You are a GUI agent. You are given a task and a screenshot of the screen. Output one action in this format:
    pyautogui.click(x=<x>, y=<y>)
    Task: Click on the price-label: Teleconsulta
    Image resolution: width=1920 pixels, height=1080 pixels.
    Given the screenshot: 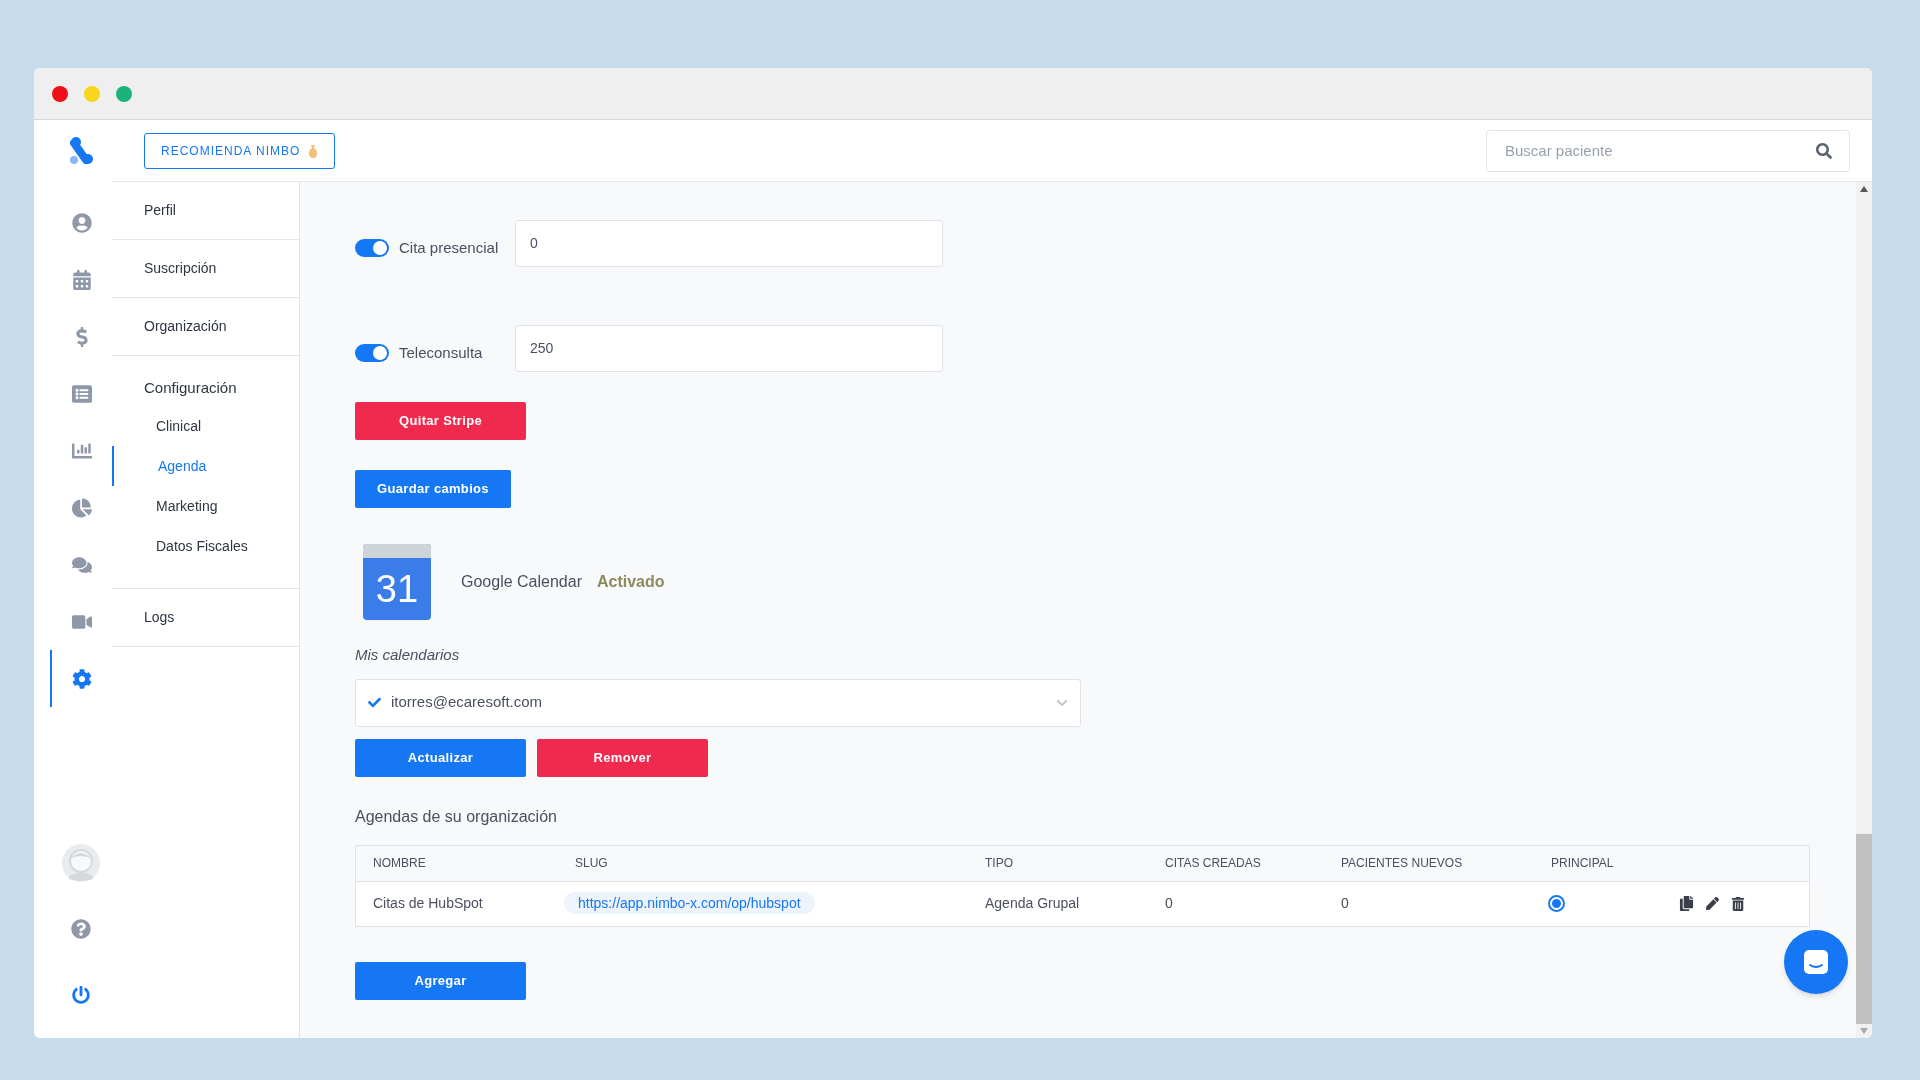 What is the action you would take?
    pyautogui.click(x=441, y=352)
    